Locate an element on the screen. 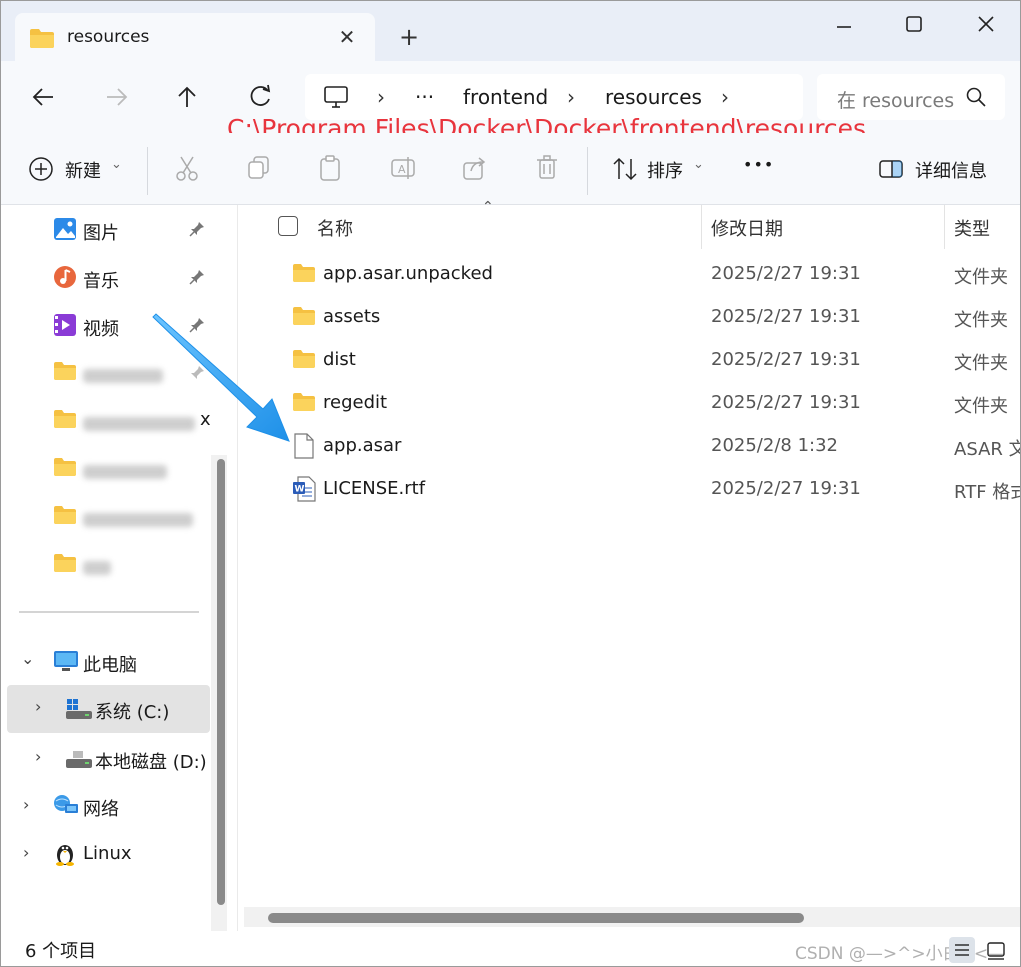 This screenshot has width=1021, height=967. sort-label: 排序 is located at coordinates (665, 171).